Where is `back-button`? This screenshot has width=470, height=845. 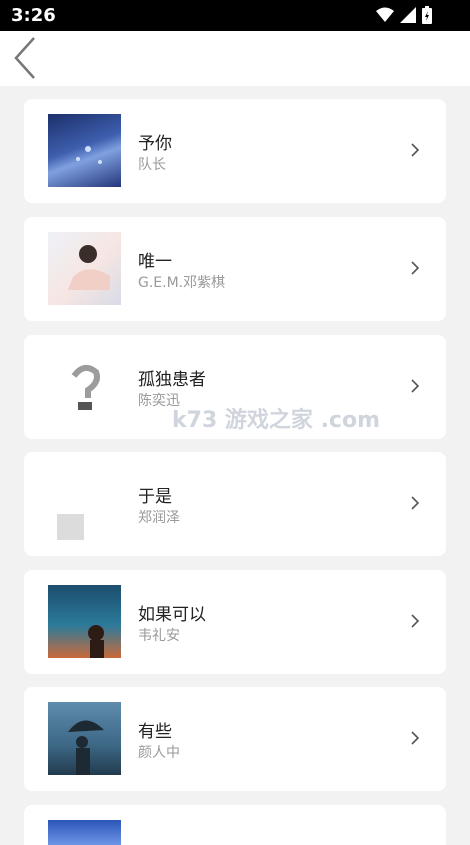 back-button is located at coordinates (25, 58).